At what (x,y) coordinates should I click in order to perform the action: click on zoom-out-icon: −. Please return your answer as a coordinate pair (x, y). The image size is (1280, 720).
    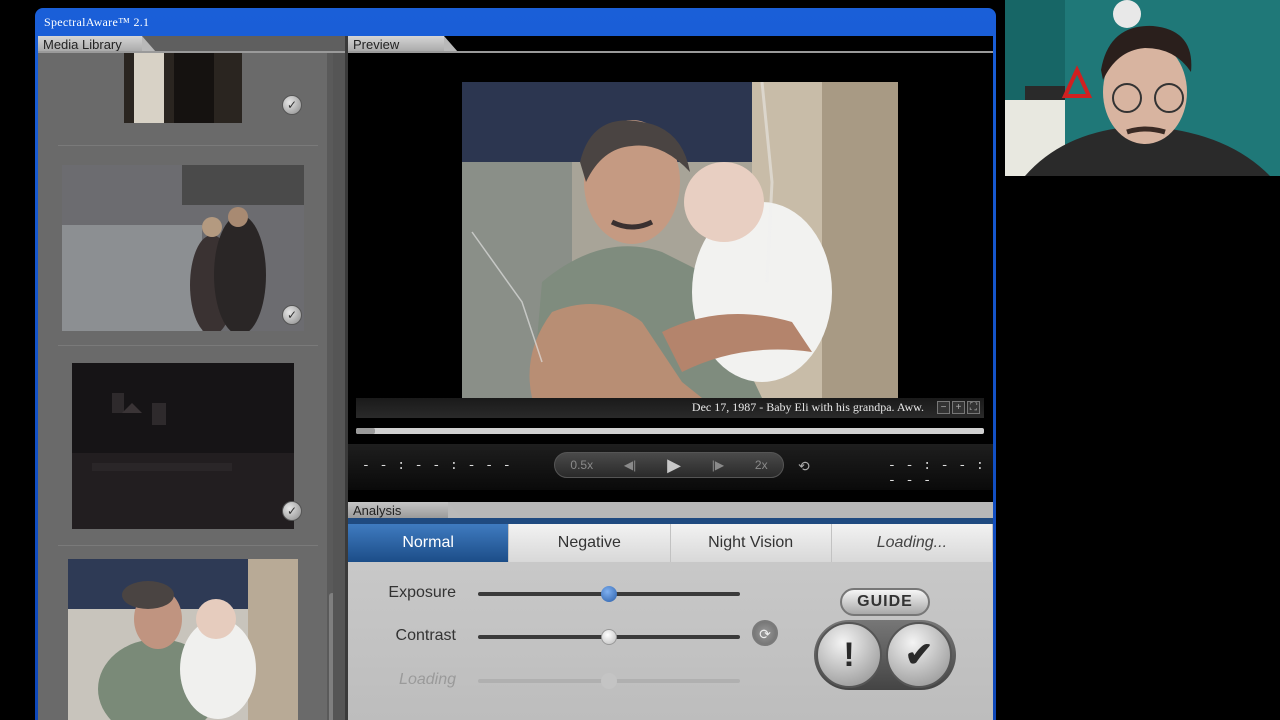
    Looking at the image, I should click on (943, 407).